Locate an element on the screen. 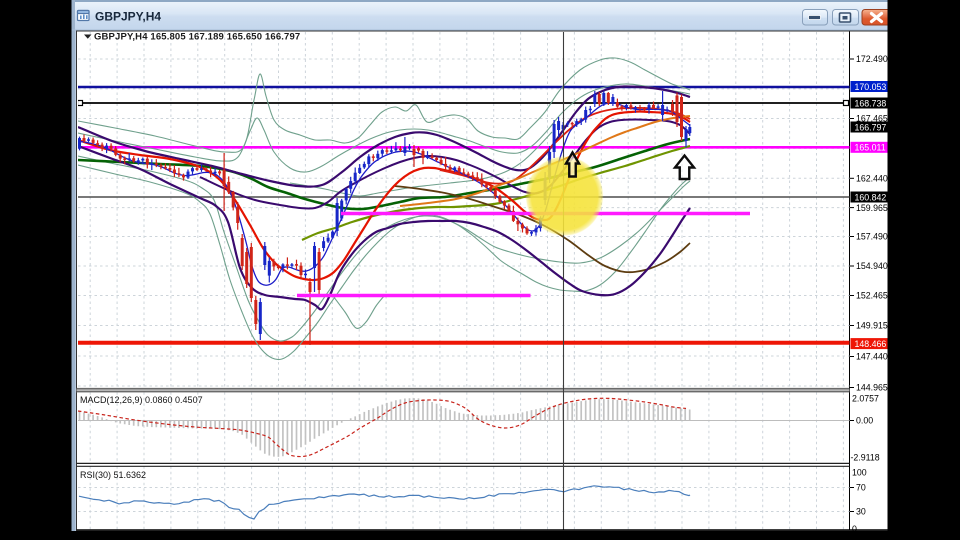  svg-text: 152.465 is located at coordinates (872, 296).